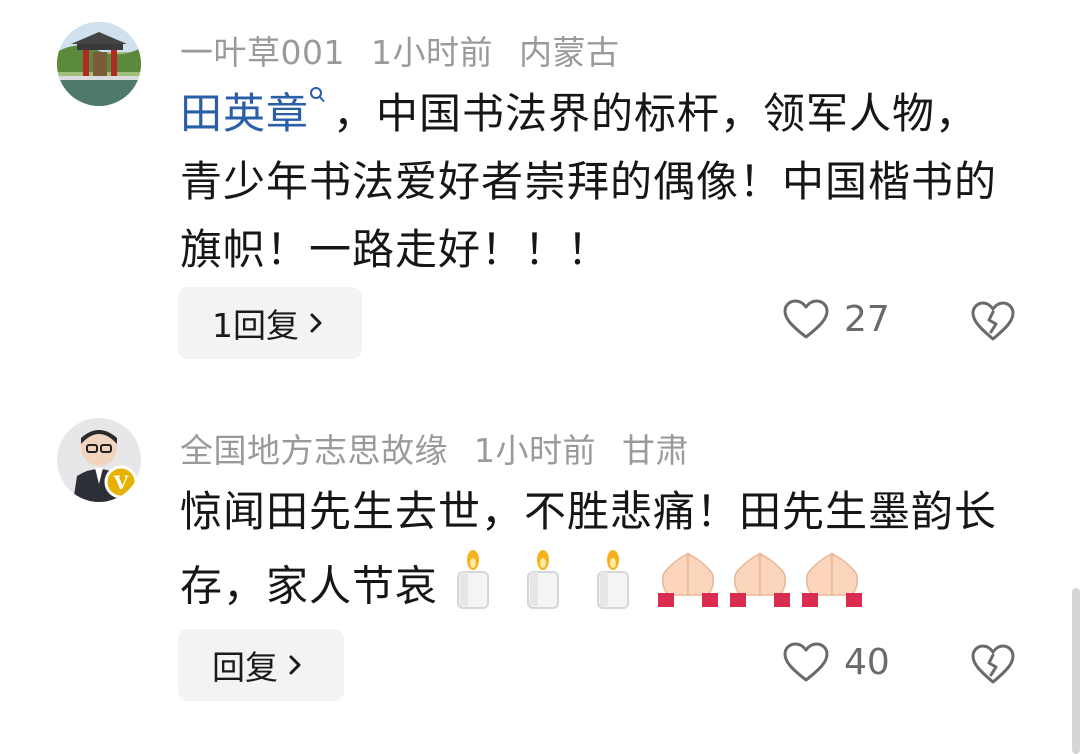  I want to click on avatar: V, so click(99, 460).